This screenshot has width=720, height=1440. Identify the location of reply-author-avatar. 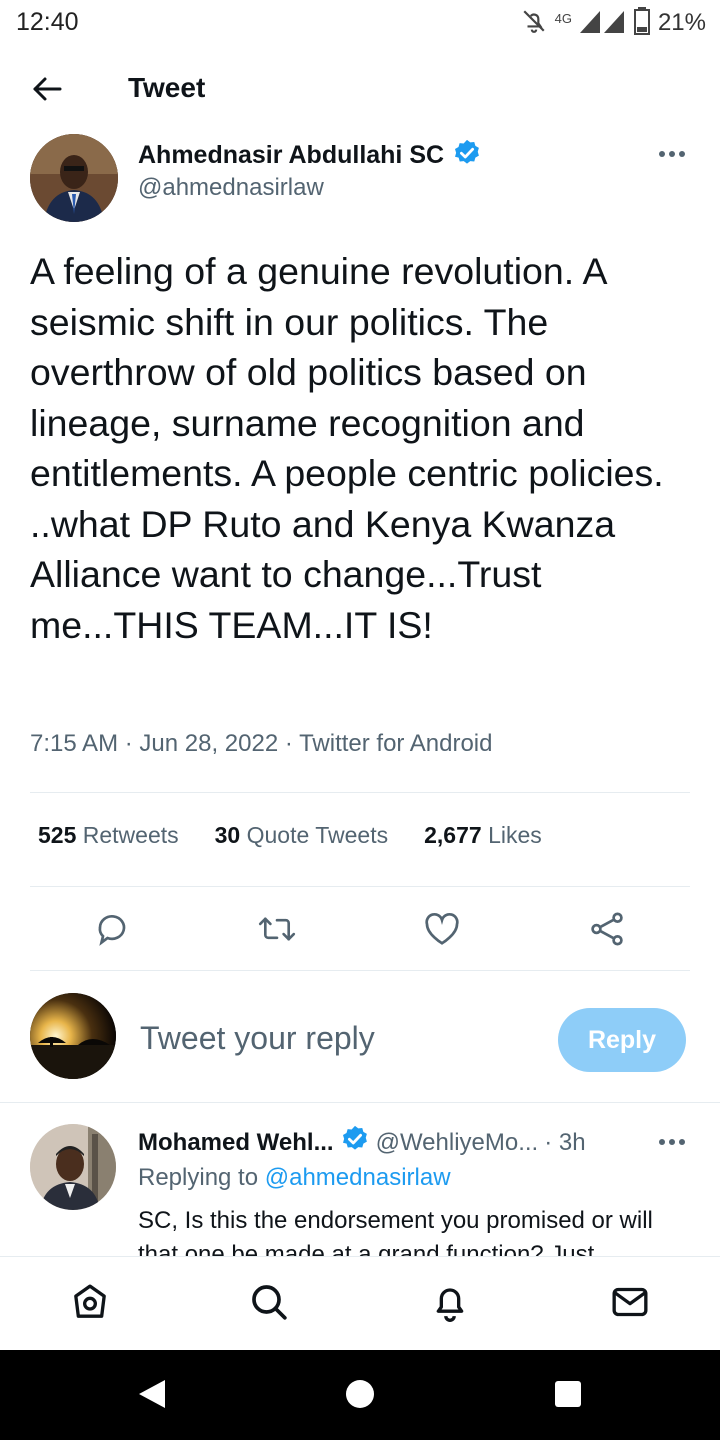
(73, 1167).